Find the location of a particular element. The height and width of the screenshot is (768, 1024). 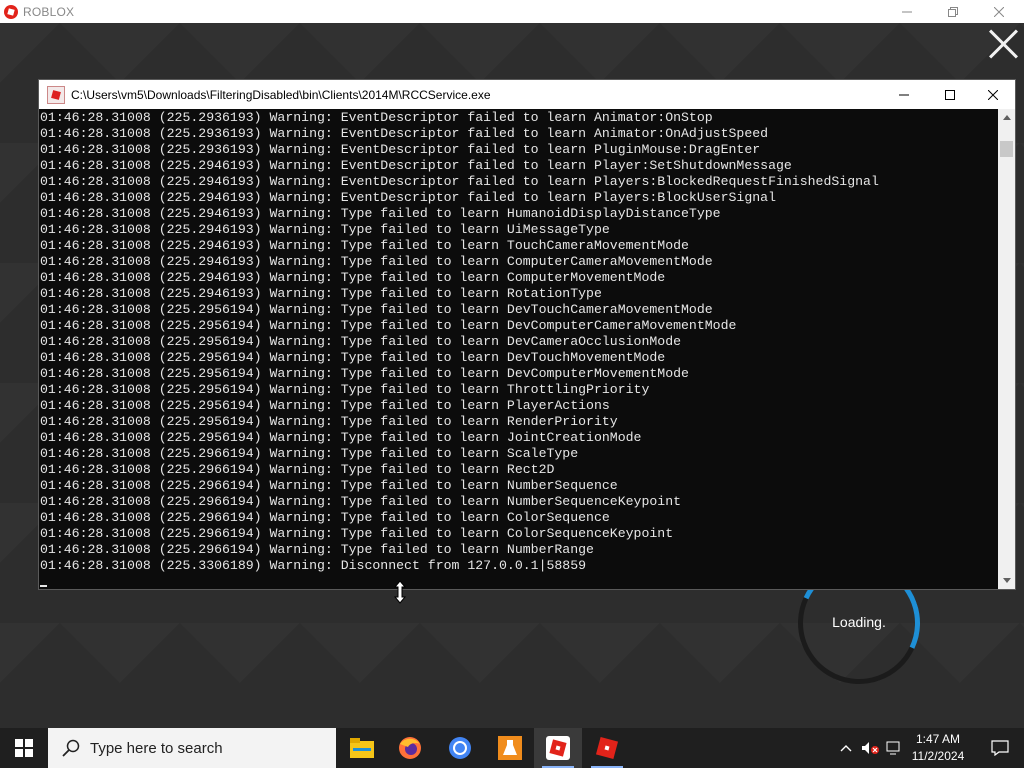

console-close-icon is located at coordinates (993, 94).